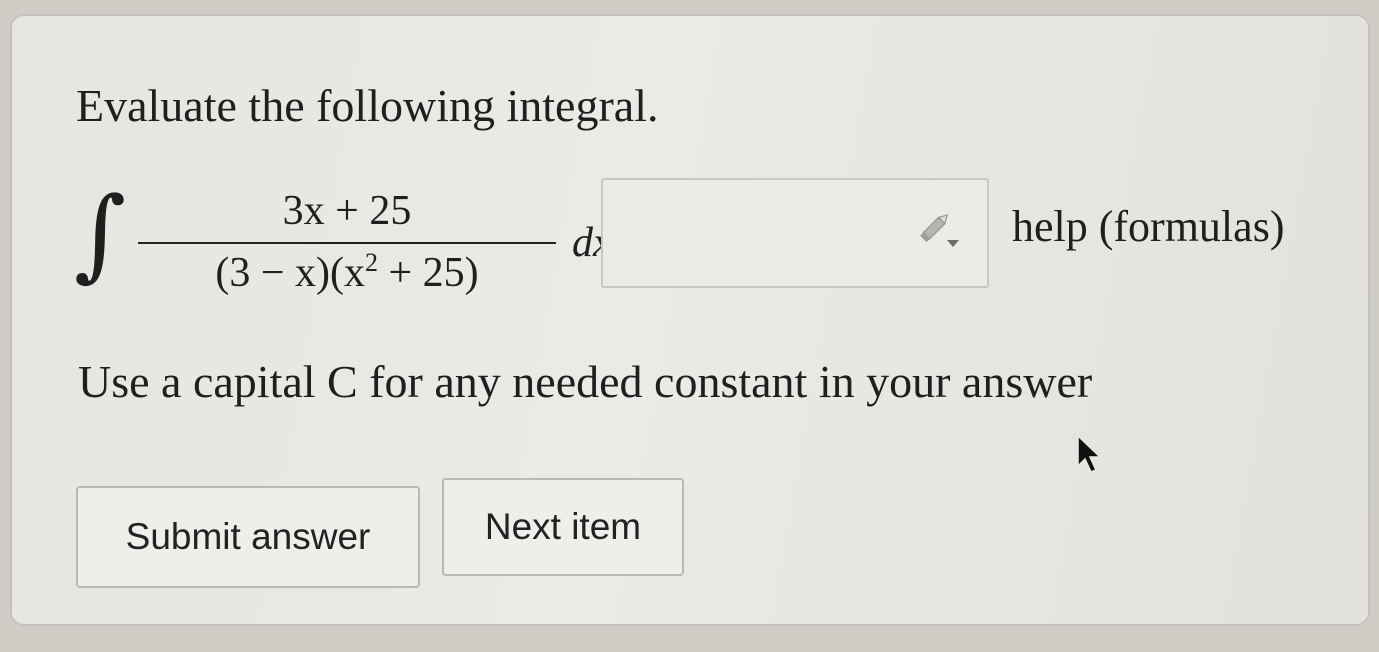 Image resolution: width=1379 pixels, height=652 pixels. I want to click on fraction-denominator: (3 − x)(x2 + 25), so click(347, 273).